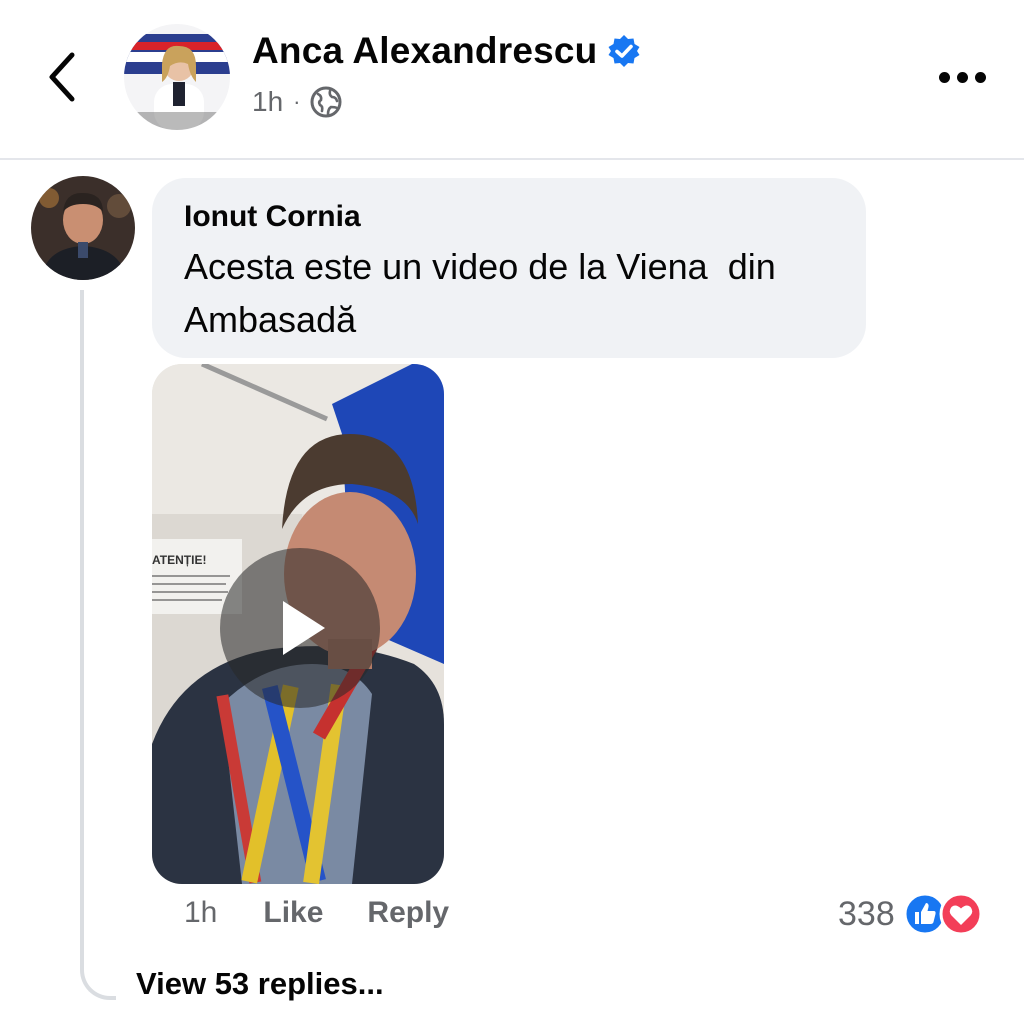 This screenshot has width=1024, height=1014. Describe the element at coordinates (866, 914) in the screenshot. I see `reaction-count: 338` at that location.